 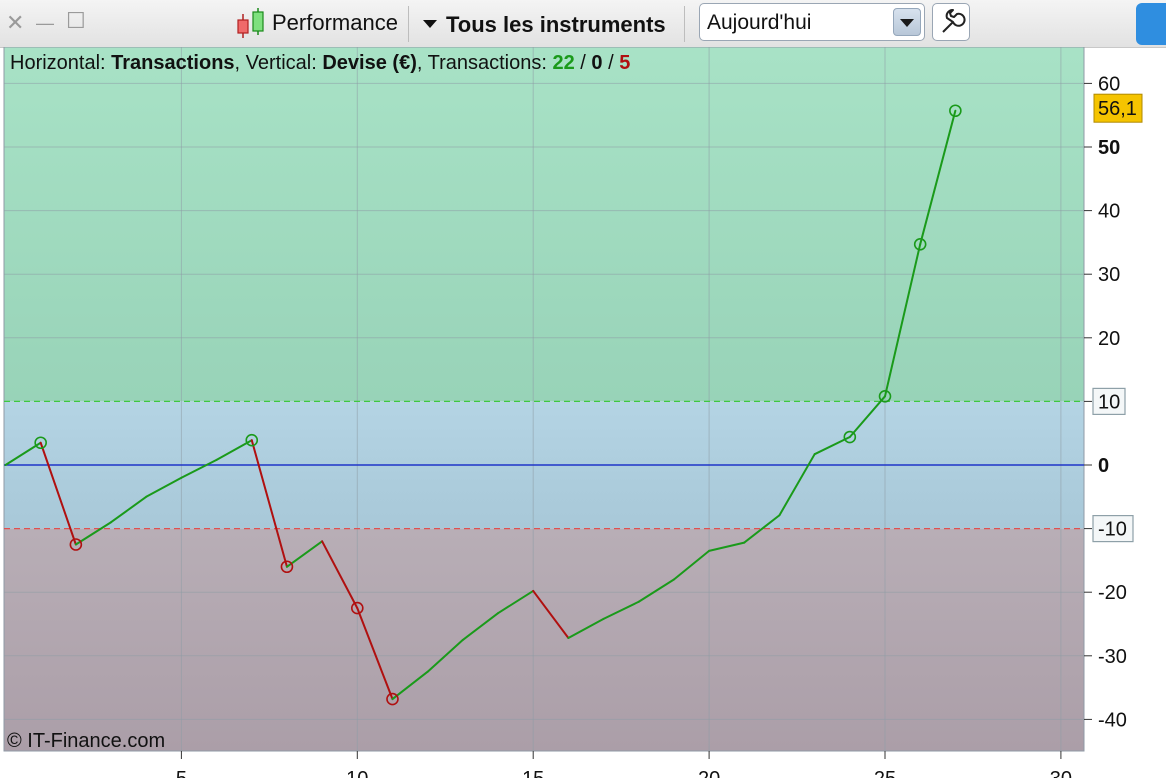 I want to click on settings-button, so click(x=951, y=22).